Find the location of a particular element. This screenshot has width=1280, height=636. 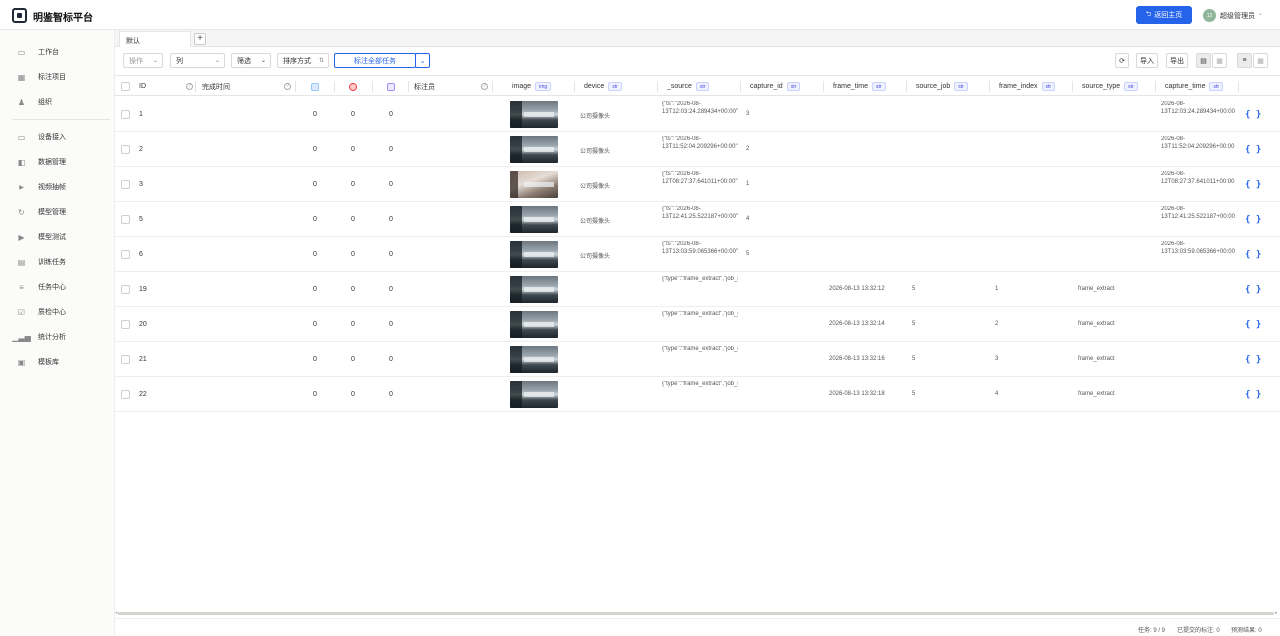

sidebar-item-task-center: ≡ 任务中心 is located at coordinates (57, 287).